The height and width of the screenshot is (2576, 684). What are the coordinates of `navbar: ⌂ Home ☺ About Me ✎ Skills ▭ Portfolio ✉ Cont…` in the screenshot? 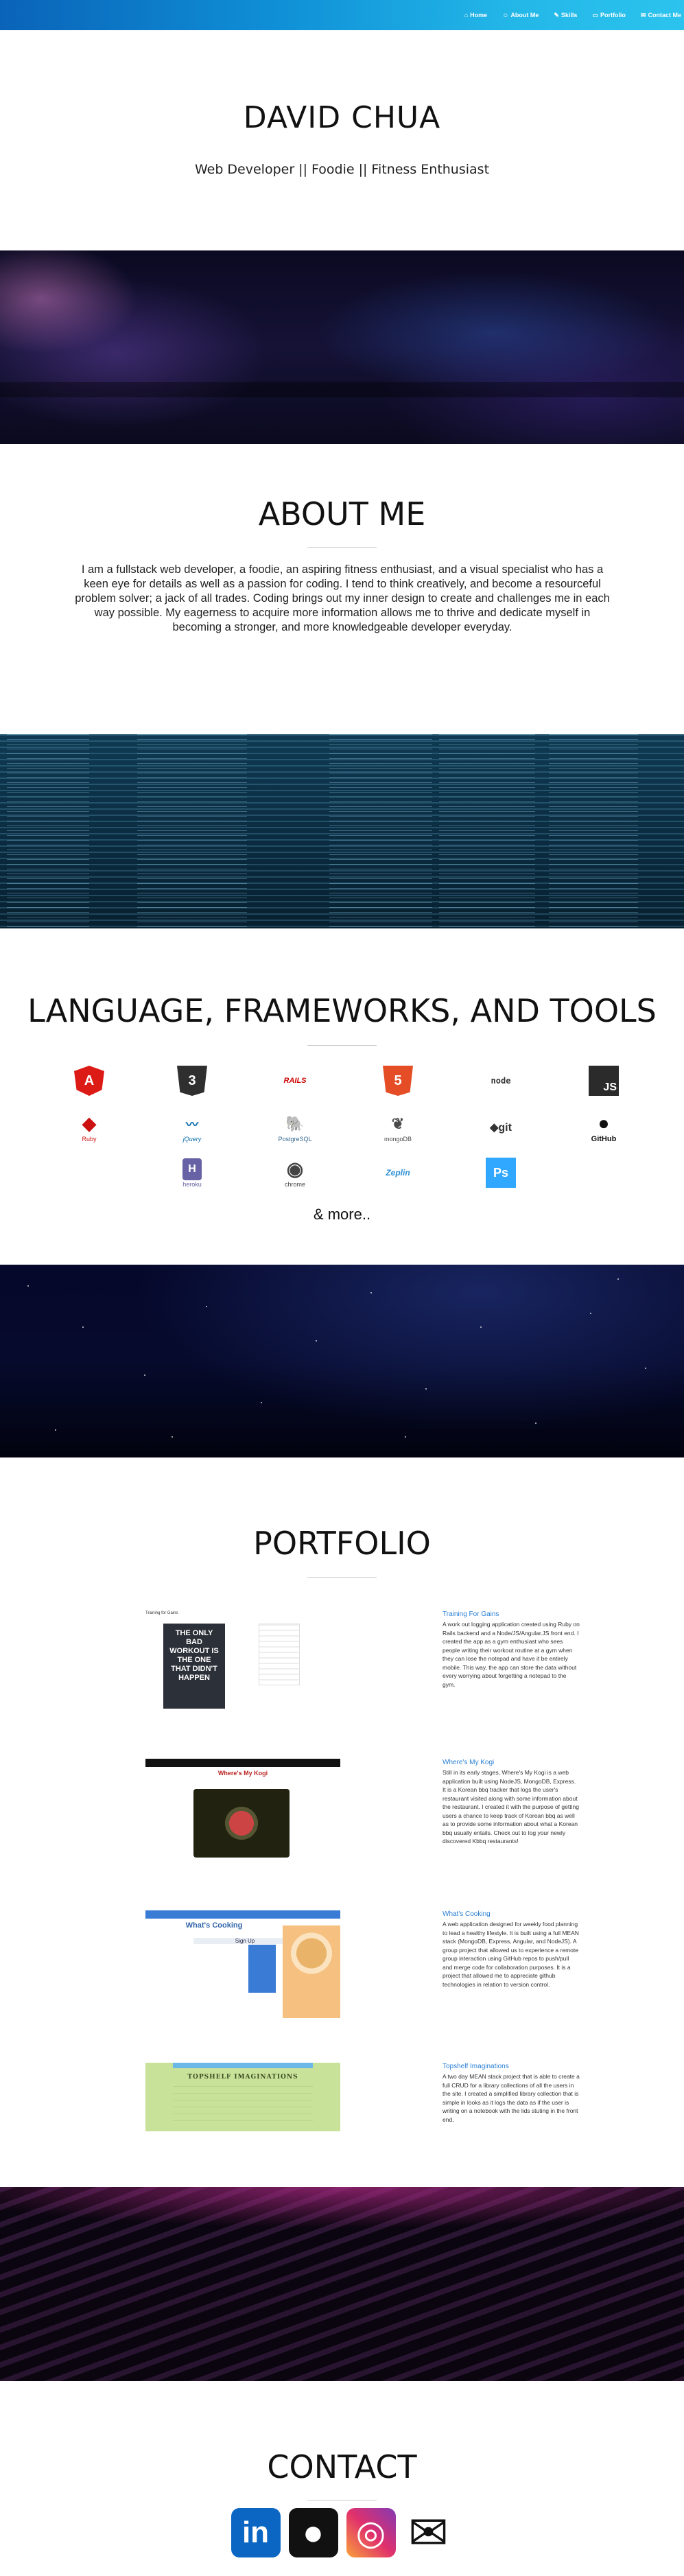 It's located at (342, 15).